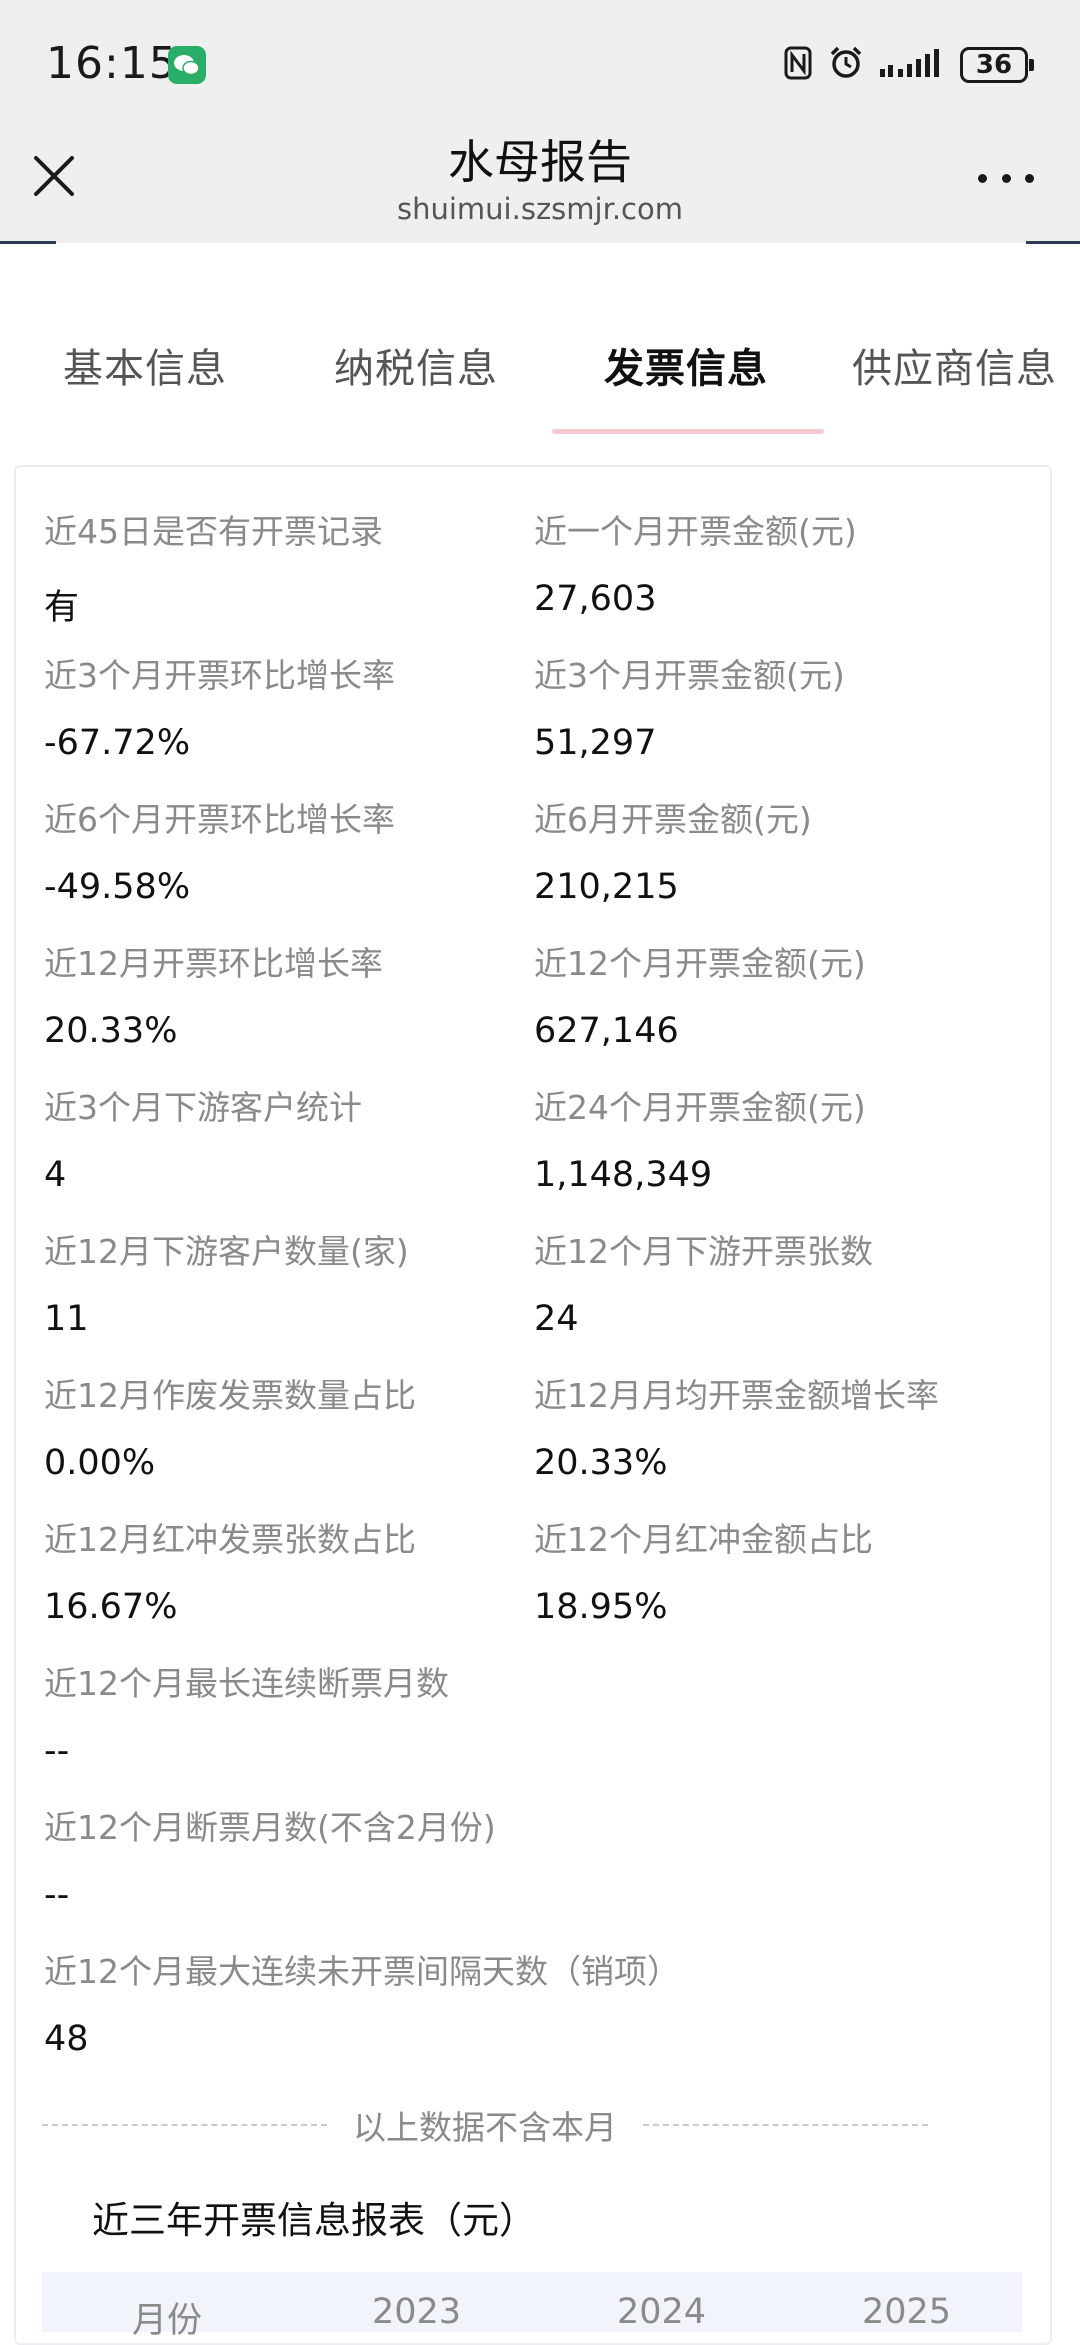 The image size is (1080, 2345). What do you see at coordinates (66, 1319) in the screenshot?
I see `metric-value: 11` at bounding box center [66, 1319].